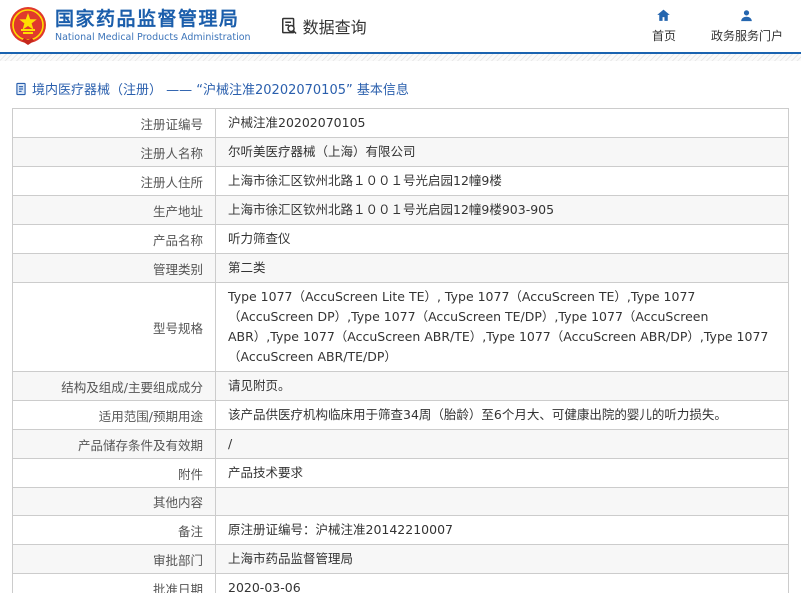 This screenshot has width=801, height=593. I want to click on row-label: 产品储存条件及有效期, so click(114, 444).